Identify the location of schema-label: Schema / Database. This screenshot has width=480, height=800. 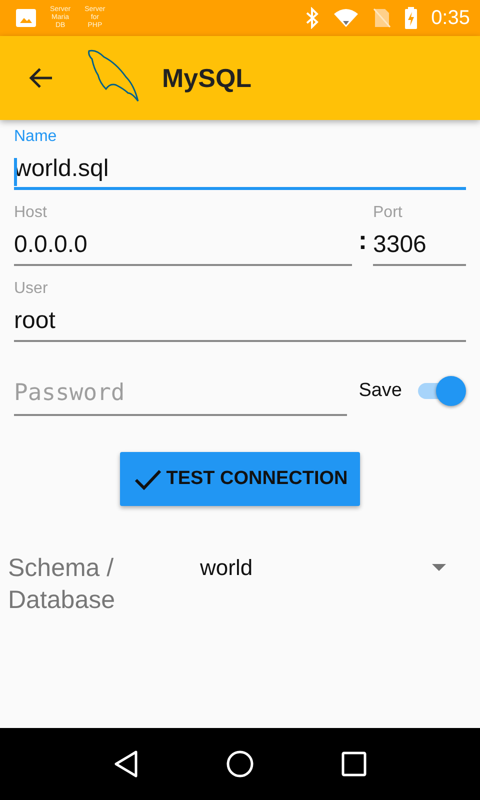
(62, 584).